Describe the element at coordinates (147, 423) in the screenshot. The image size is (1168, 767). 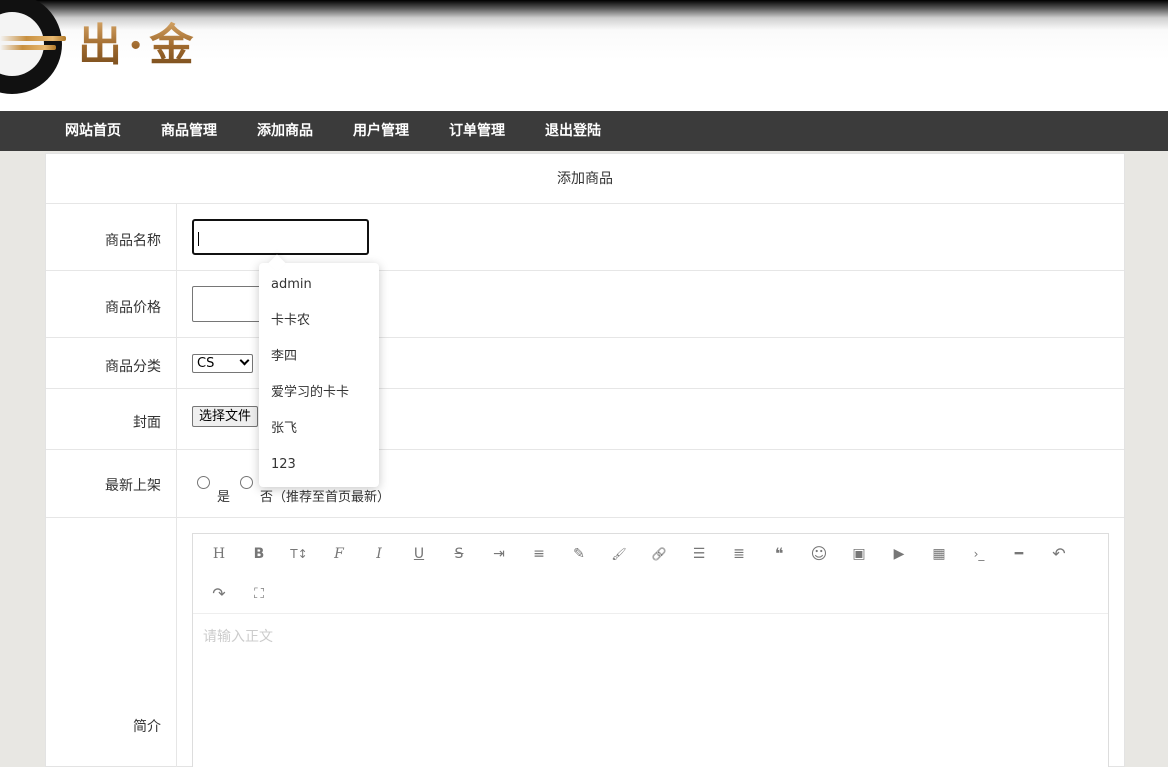
I see `cover-label: 封面` at that location.